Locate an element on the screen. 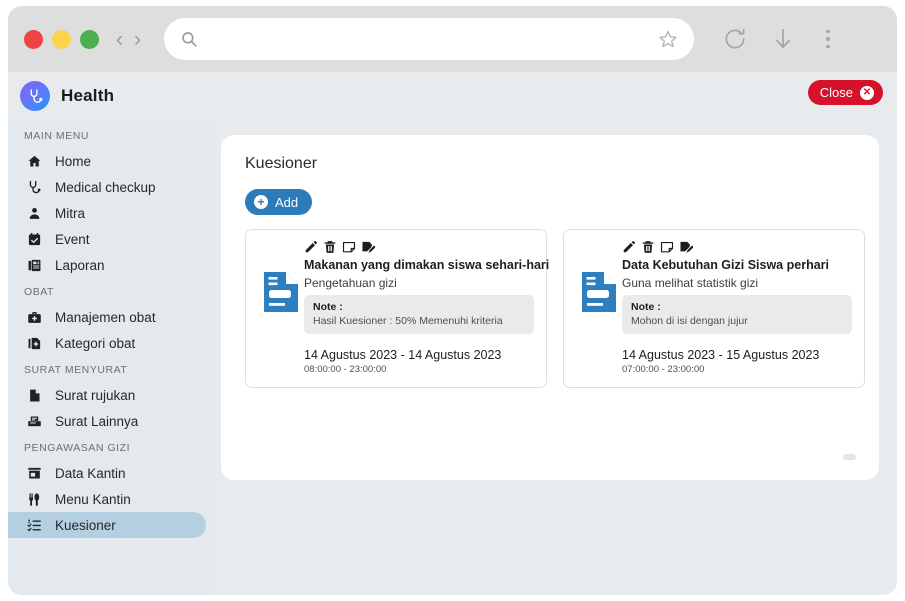 The image size is (905, 601). close-button: Close ✕ is located at coordinates (845, 92).